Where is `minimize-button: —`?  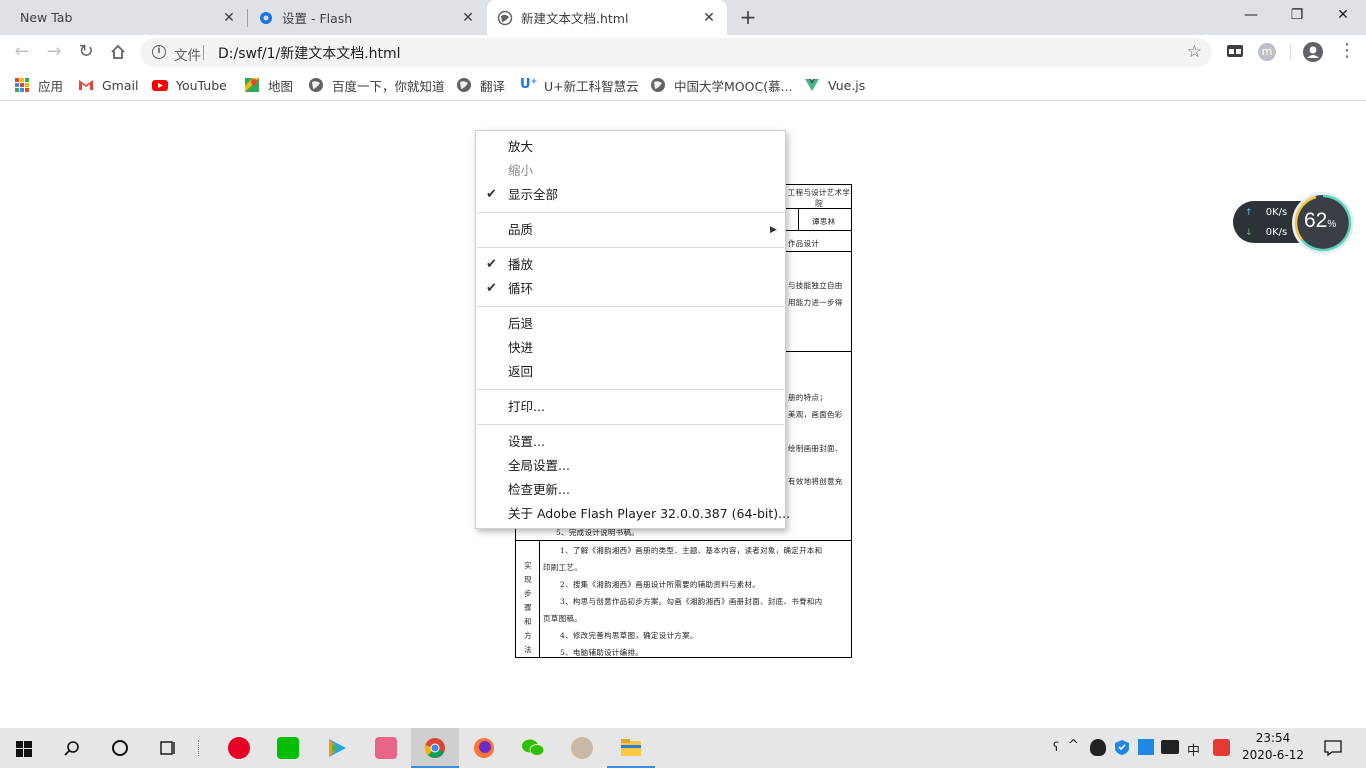 minimize-button: — is located at coordinates (1251, 15).